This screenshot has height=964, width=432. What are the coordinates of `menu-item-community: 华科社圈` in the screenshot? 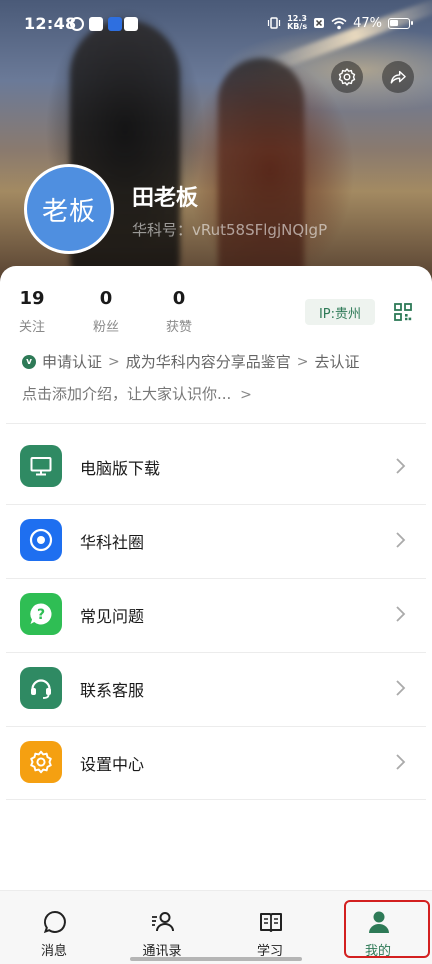 It's located at (216, 541).